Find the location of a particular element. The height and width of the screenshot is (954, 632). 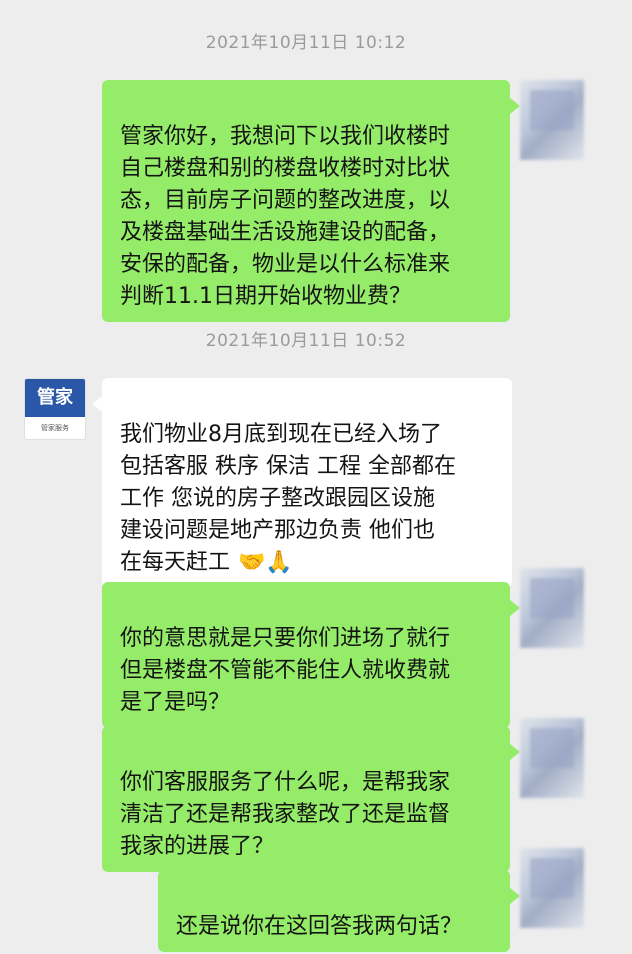

contact-avatar: 管家 管家服务 is located at coordinates (55, 409).